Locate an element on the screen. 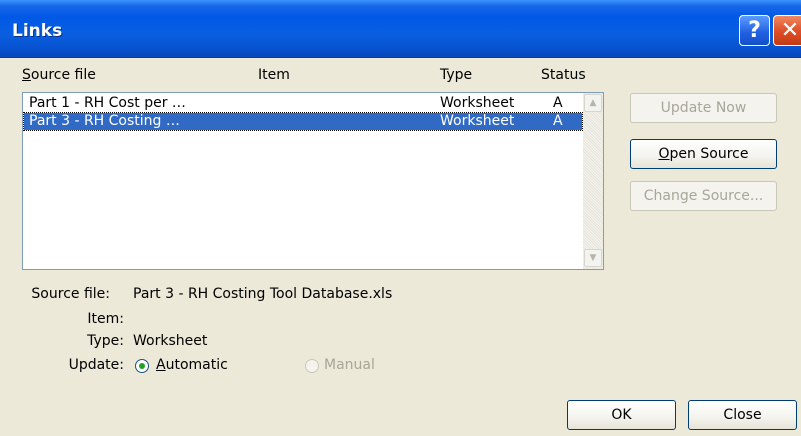 This screenshot has width=801, height=436. close-button: Close is located at coordinates (742, 415).